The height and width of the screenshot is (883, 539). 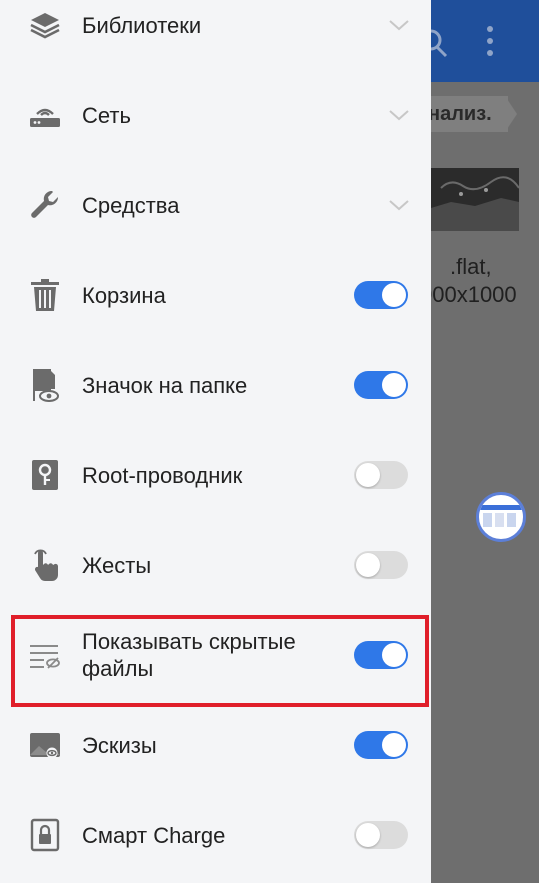 I want to click on drawer-item-label: Библиотеки, so click(x=142, y=25).